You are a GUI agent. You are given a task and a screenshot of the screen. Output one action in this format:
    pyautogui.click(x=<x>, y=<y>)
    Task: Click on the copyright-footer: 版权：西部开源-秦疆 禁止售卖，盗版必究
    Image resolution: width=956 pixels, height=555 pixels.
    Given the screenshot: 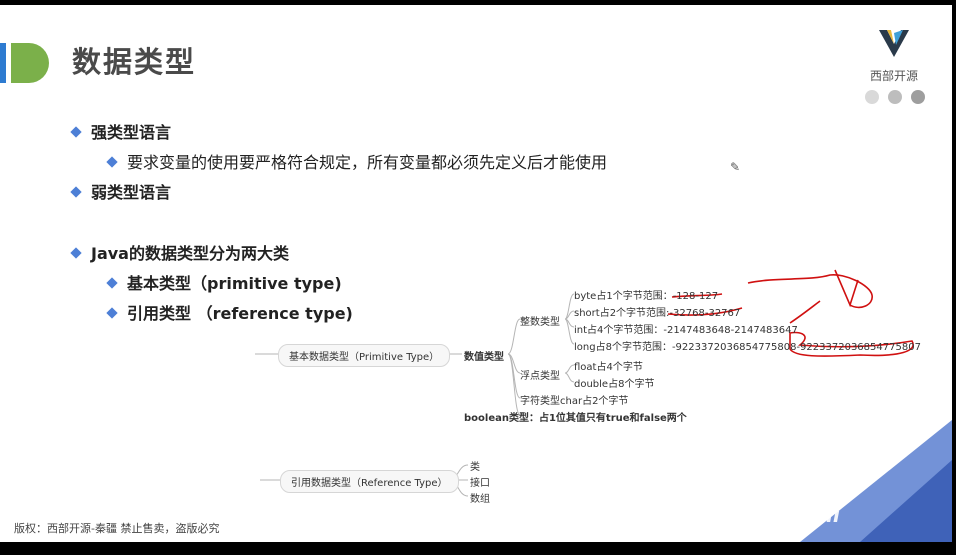 What is the action you would take?
    pyautogui.click(x=117, y=528)
    